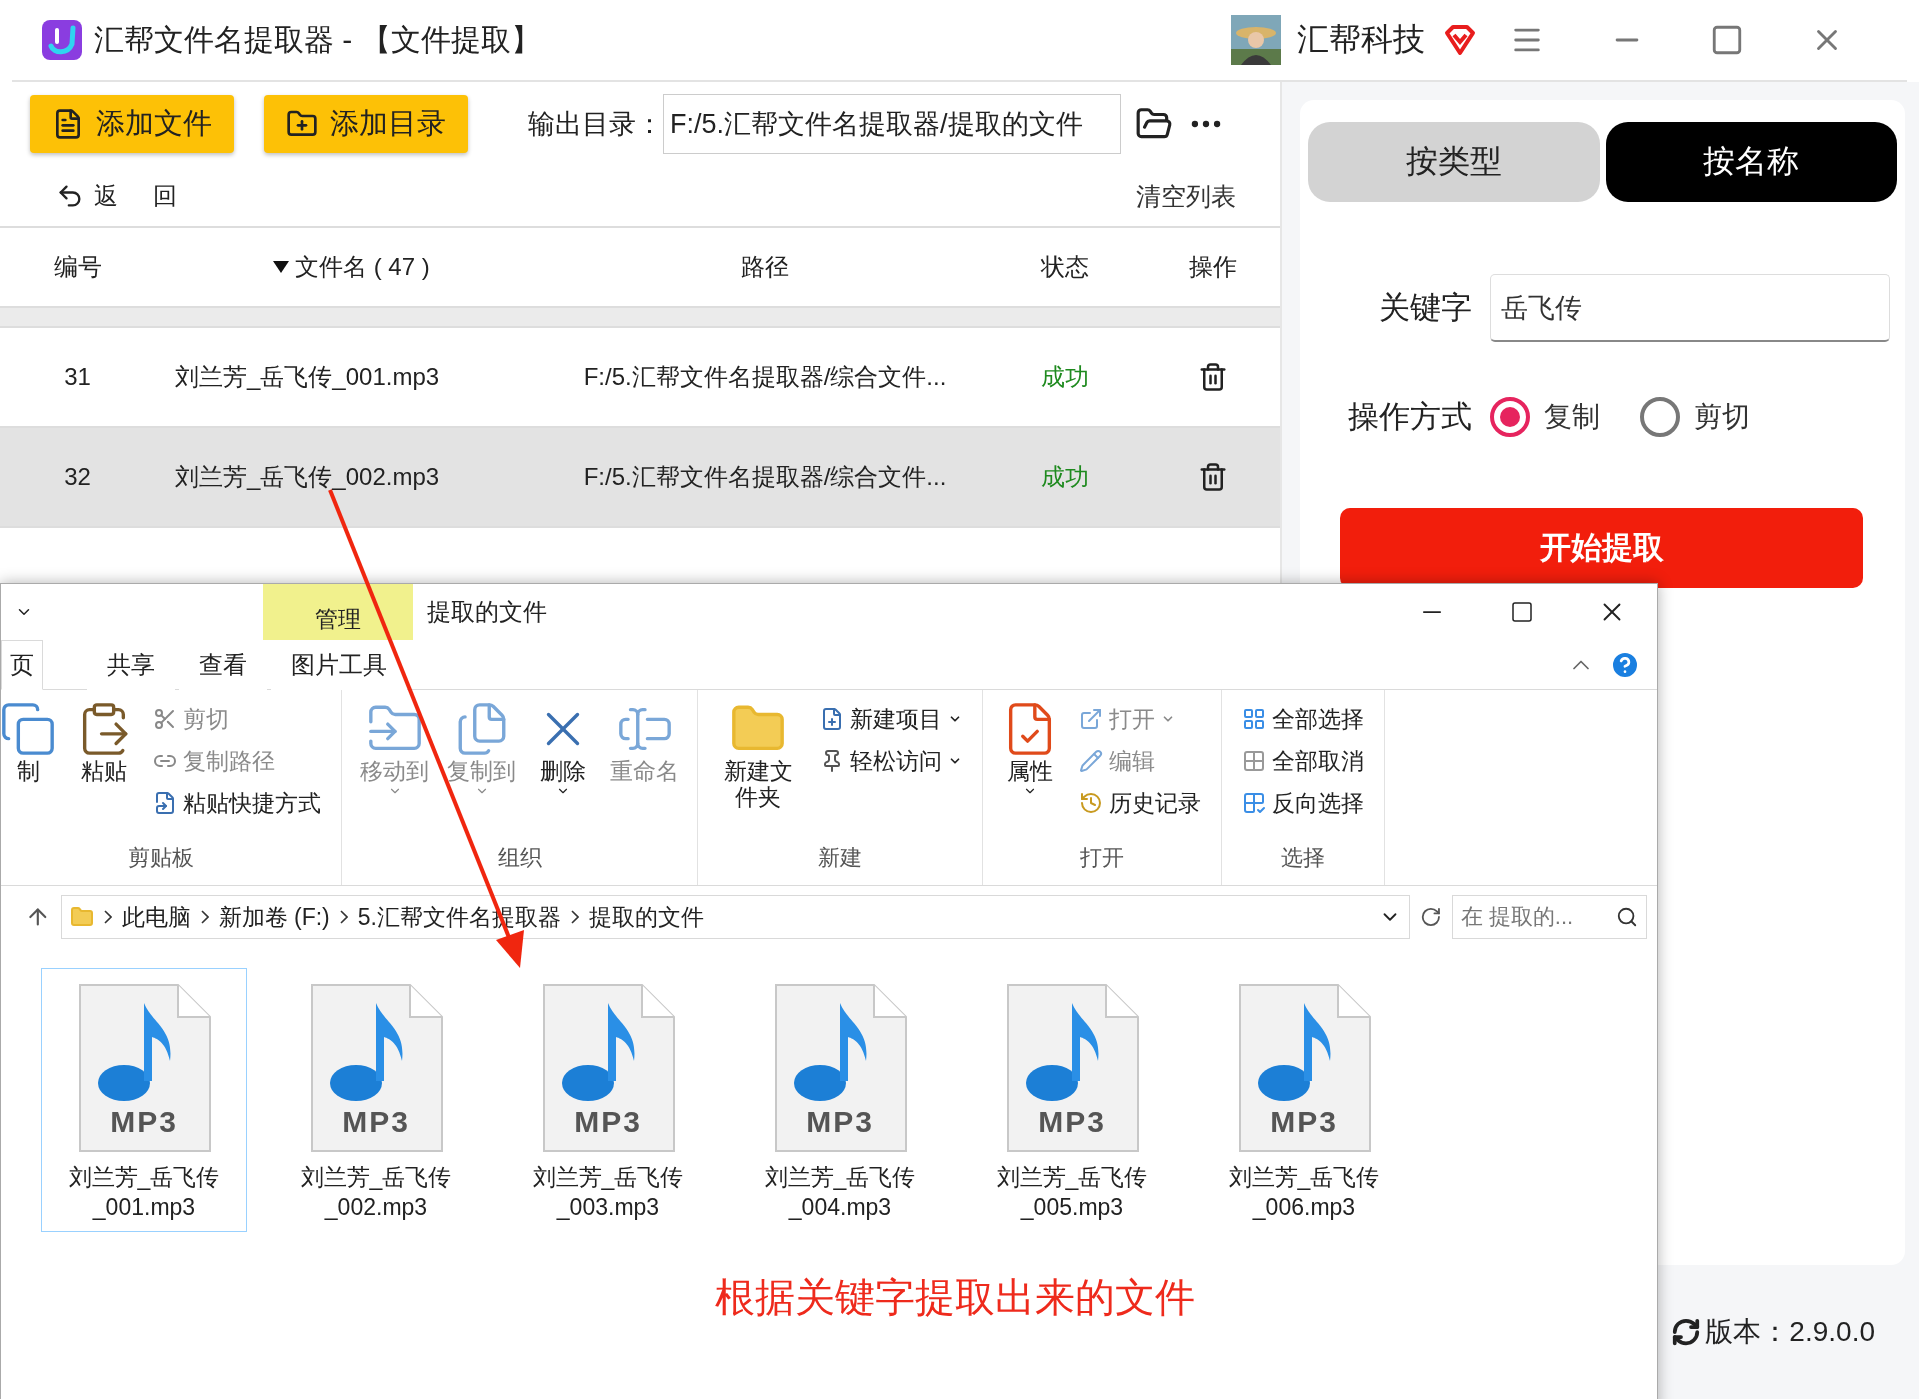 The height and width of the screenshot is (1399, 1919). Describe the element at coordinates (1572, 417) in the screenshot. I see `radio-label: 复制` at that location.